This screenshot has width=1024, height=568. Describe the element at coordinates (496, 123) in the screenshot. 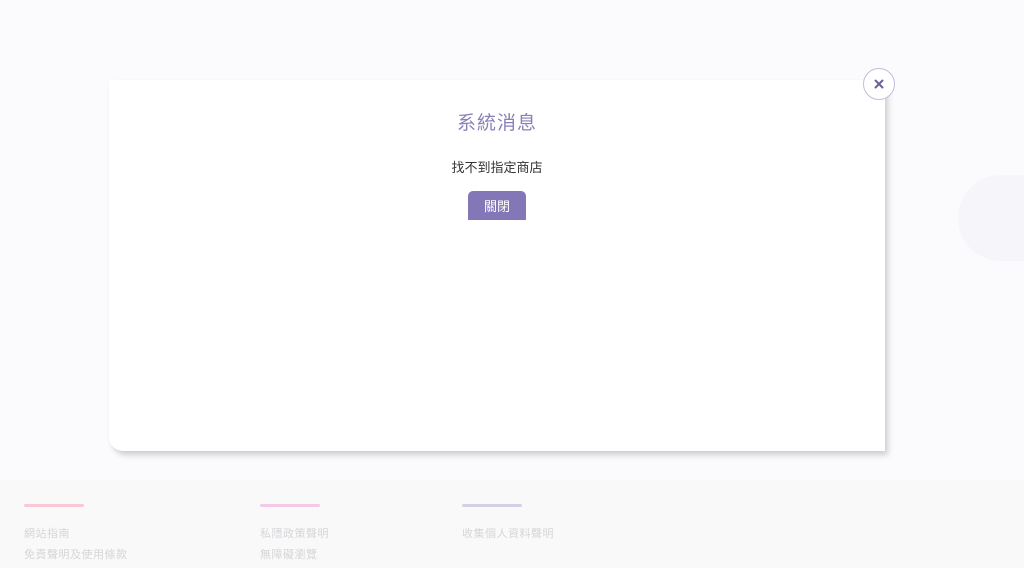

I see `dialog-title: 系統消息` at that location.